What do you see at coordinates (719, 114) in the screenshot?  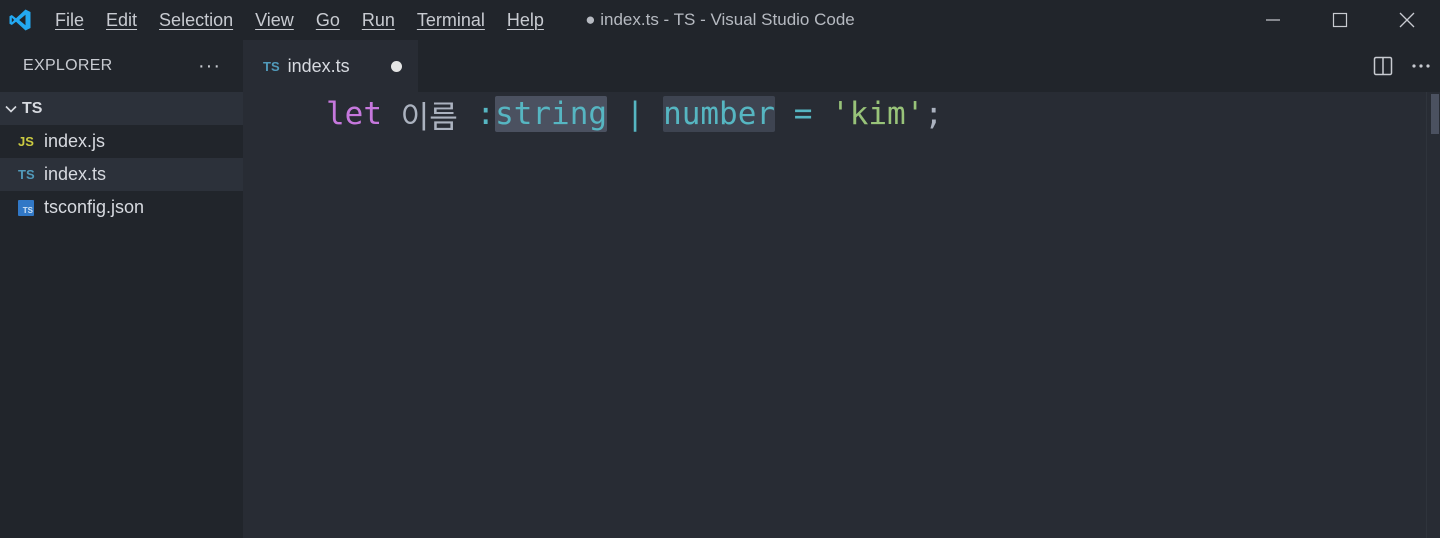 I see `token-type-number: number` at bounding box center [719, 114].